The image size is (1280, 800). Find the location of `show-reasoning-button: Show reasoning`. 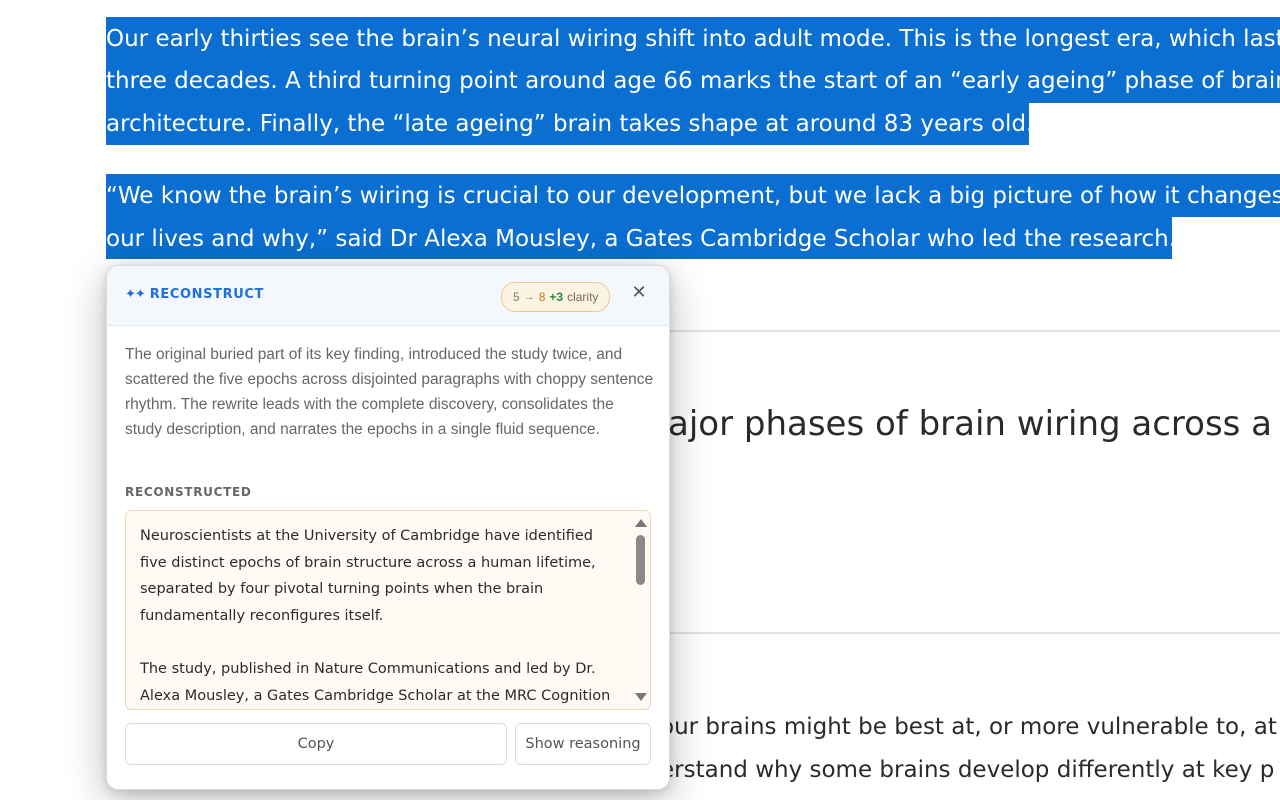

show-reasoning-button: Show reasoning is located at coordinates (583, 744).